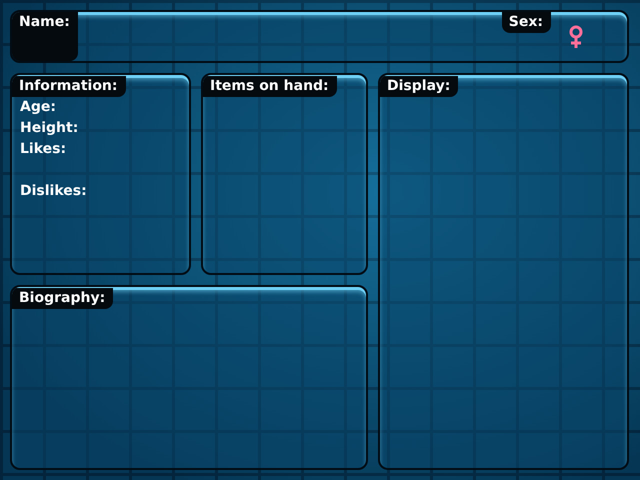  I want to click on name-label: Name:, so click(45, 36).